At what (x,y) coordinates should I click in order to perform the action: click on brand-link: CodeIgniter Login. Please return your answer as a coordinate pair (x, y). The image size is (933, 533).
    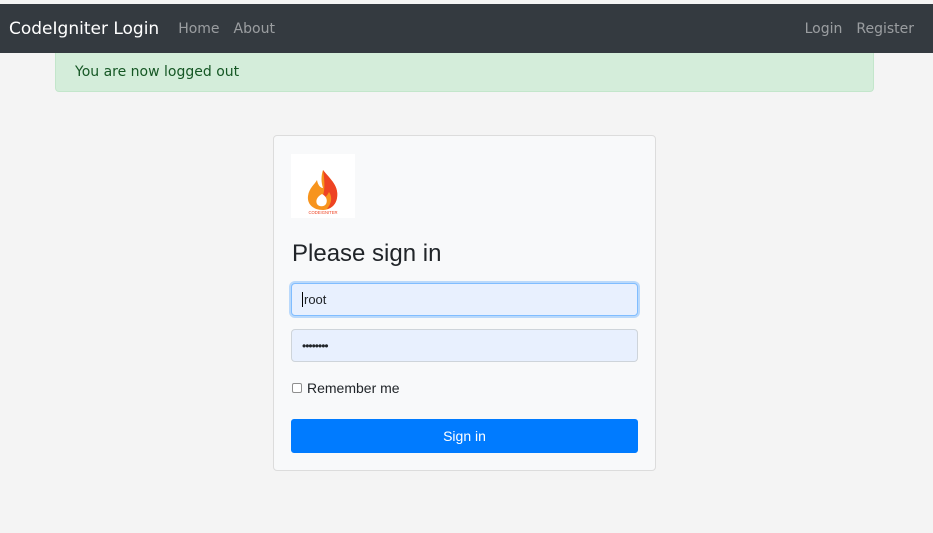
    Looking at the image, I should click on (84, 29).